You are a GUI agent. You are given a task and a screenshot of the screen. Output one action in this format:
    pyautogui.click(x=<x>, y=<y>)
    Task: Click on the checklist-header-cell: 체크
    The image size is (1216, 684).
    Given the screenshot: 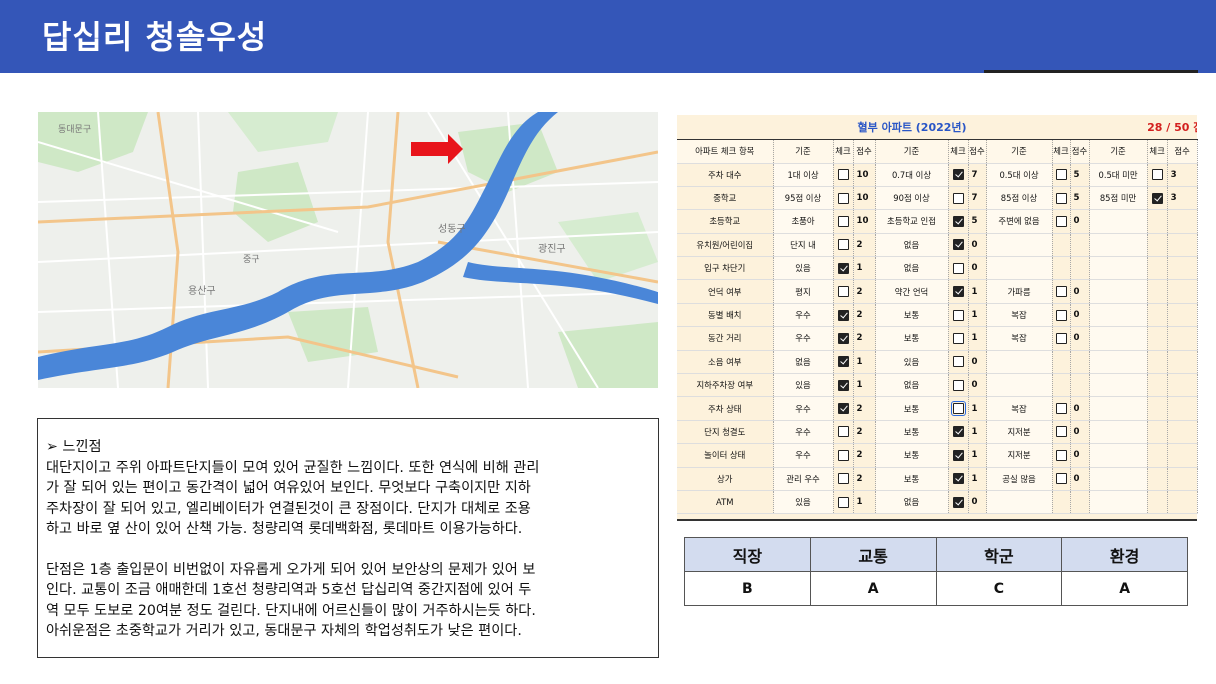 What is the action you would take?
    pyautogui.click(x=958, y=151)
    